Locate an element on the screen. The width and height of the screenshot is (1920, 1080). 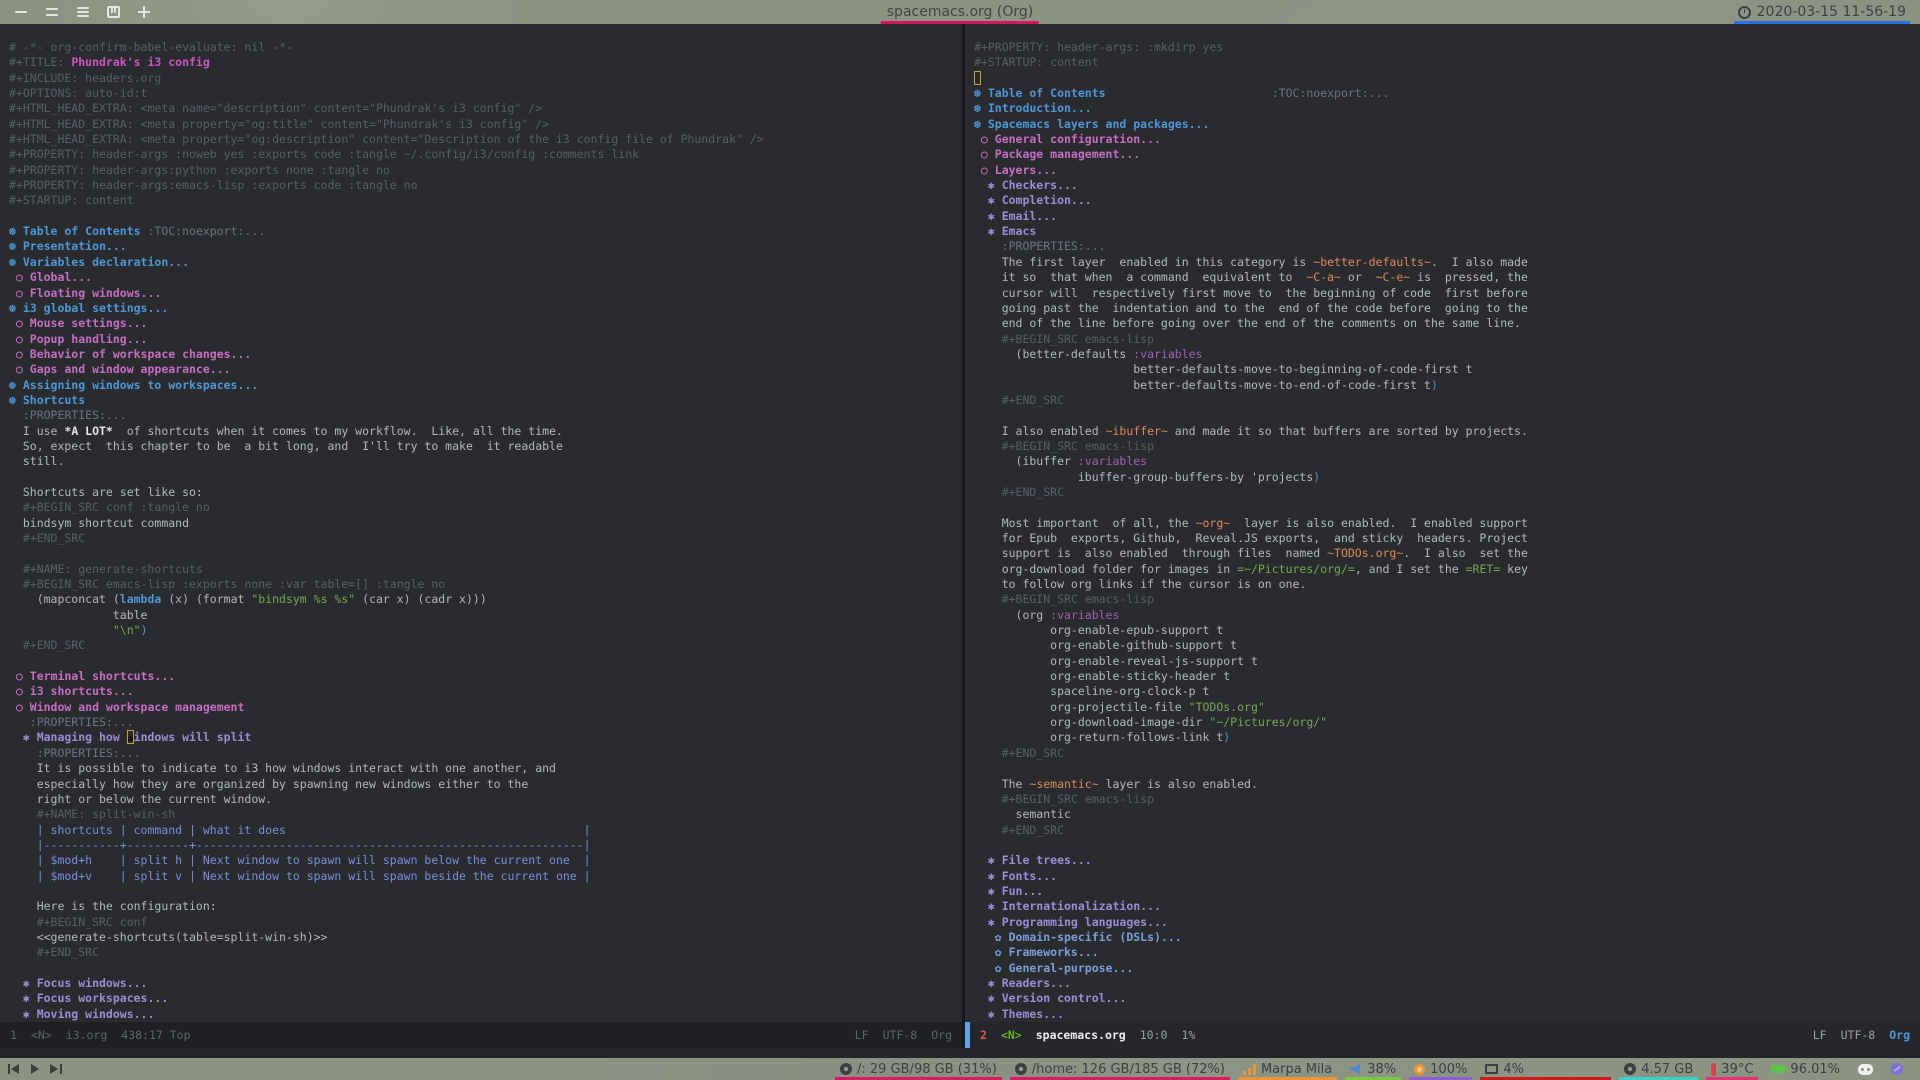
cpu-icon is located at coordinates (1492, 1069).